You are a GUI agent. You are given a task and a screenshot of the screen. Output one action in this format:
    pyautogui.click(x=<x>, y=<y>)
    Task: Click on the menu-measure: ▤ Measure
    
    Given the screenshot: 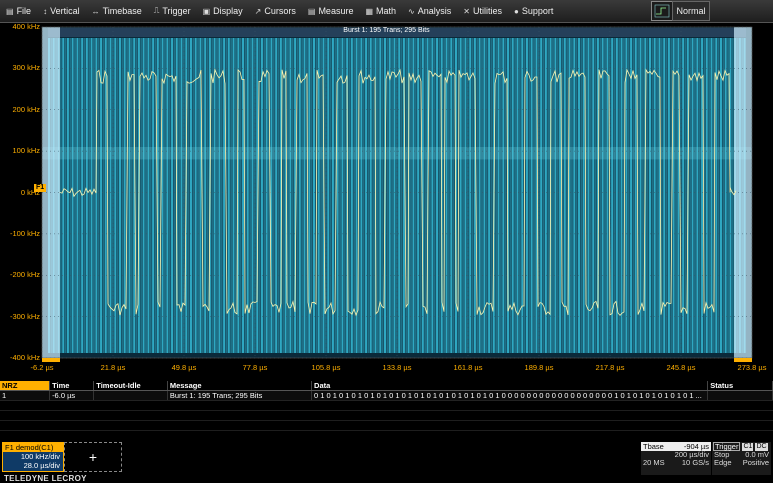 What is the action you would take?
    pyautogui.click(x=331, y=11)
    